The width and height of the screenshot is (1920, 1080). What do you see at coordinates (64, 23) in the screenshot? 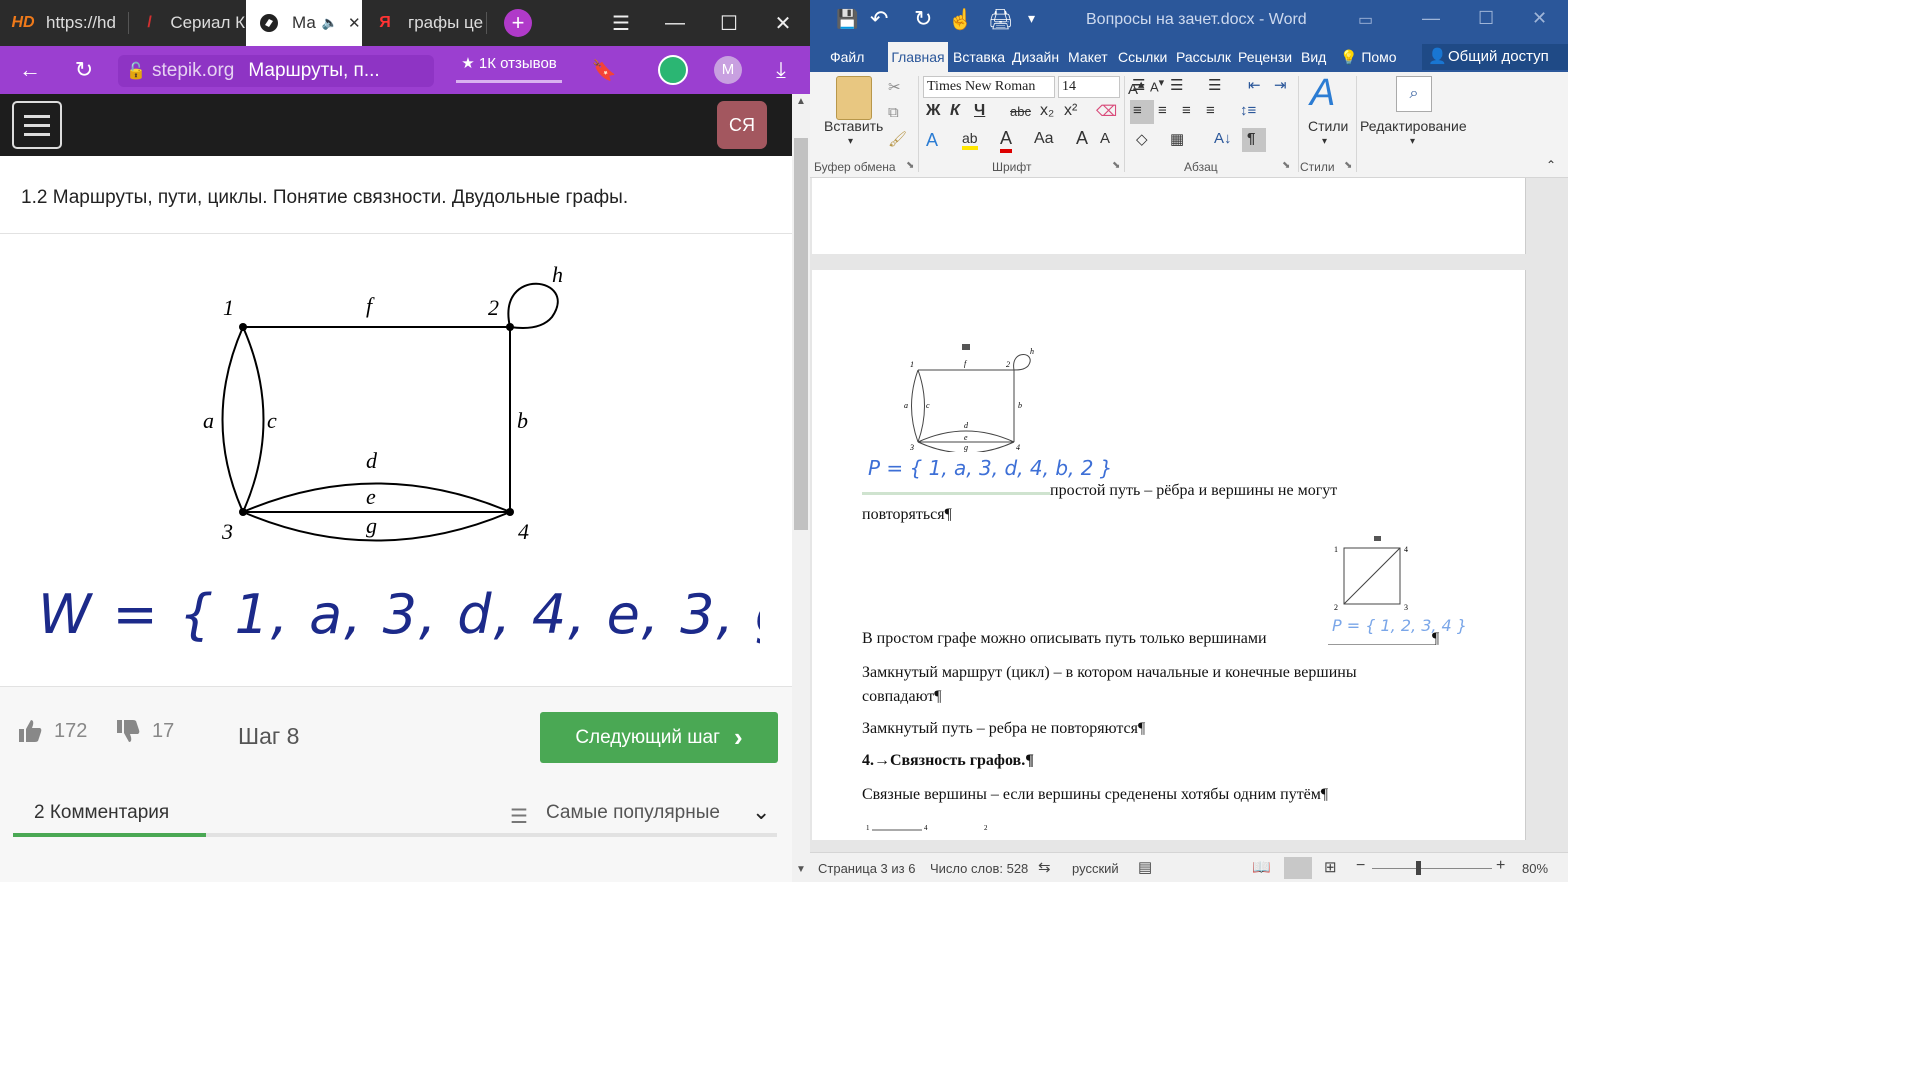
I see `tab-hd: HD https://hd` at bounding box center [64, 23].